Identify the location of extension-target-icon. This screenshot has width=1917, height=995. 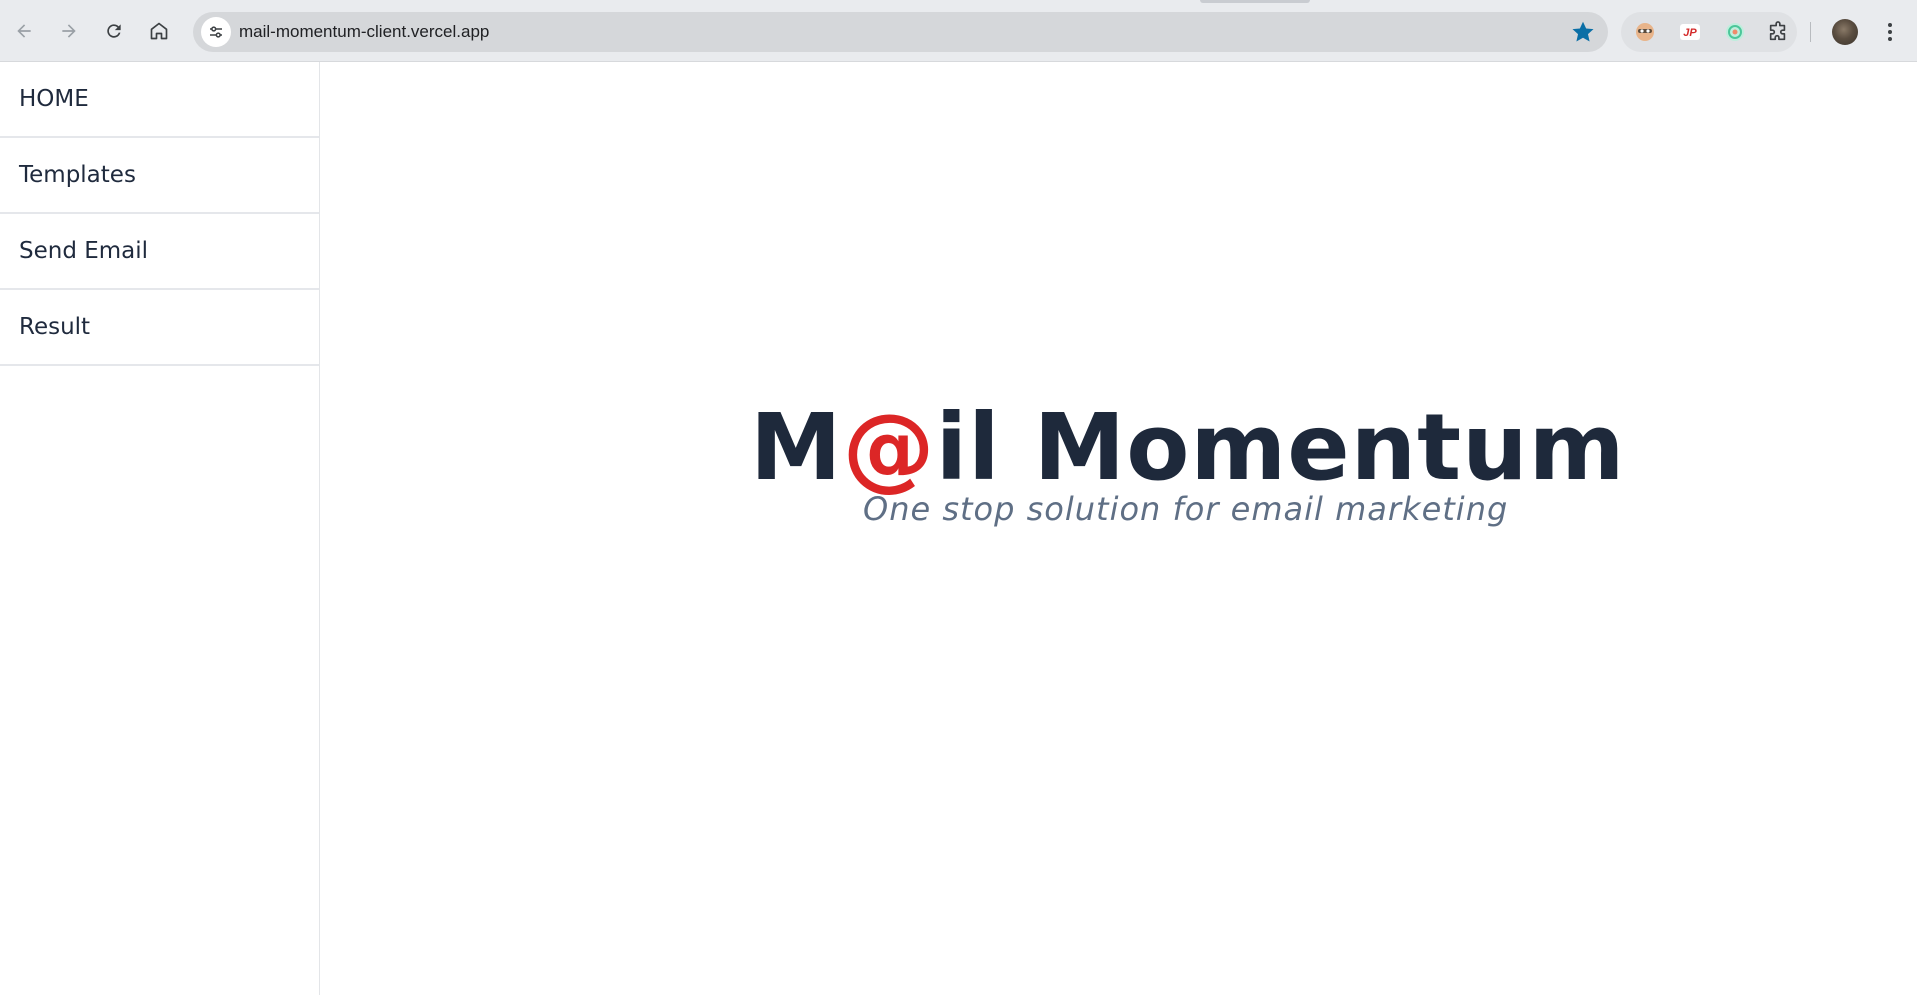
(1735, 32).